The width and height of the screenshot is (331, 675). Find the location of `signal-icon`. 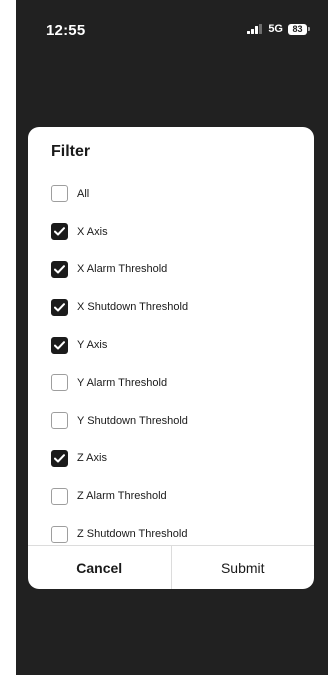

signal-icon is located at coordinates (255, 29).